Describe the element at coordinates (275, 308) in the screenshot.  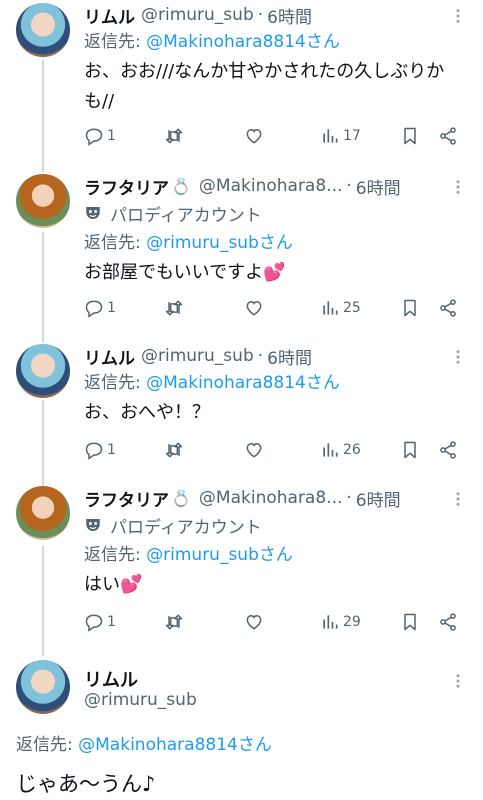
I see `action-bar: 1 25` at that location.